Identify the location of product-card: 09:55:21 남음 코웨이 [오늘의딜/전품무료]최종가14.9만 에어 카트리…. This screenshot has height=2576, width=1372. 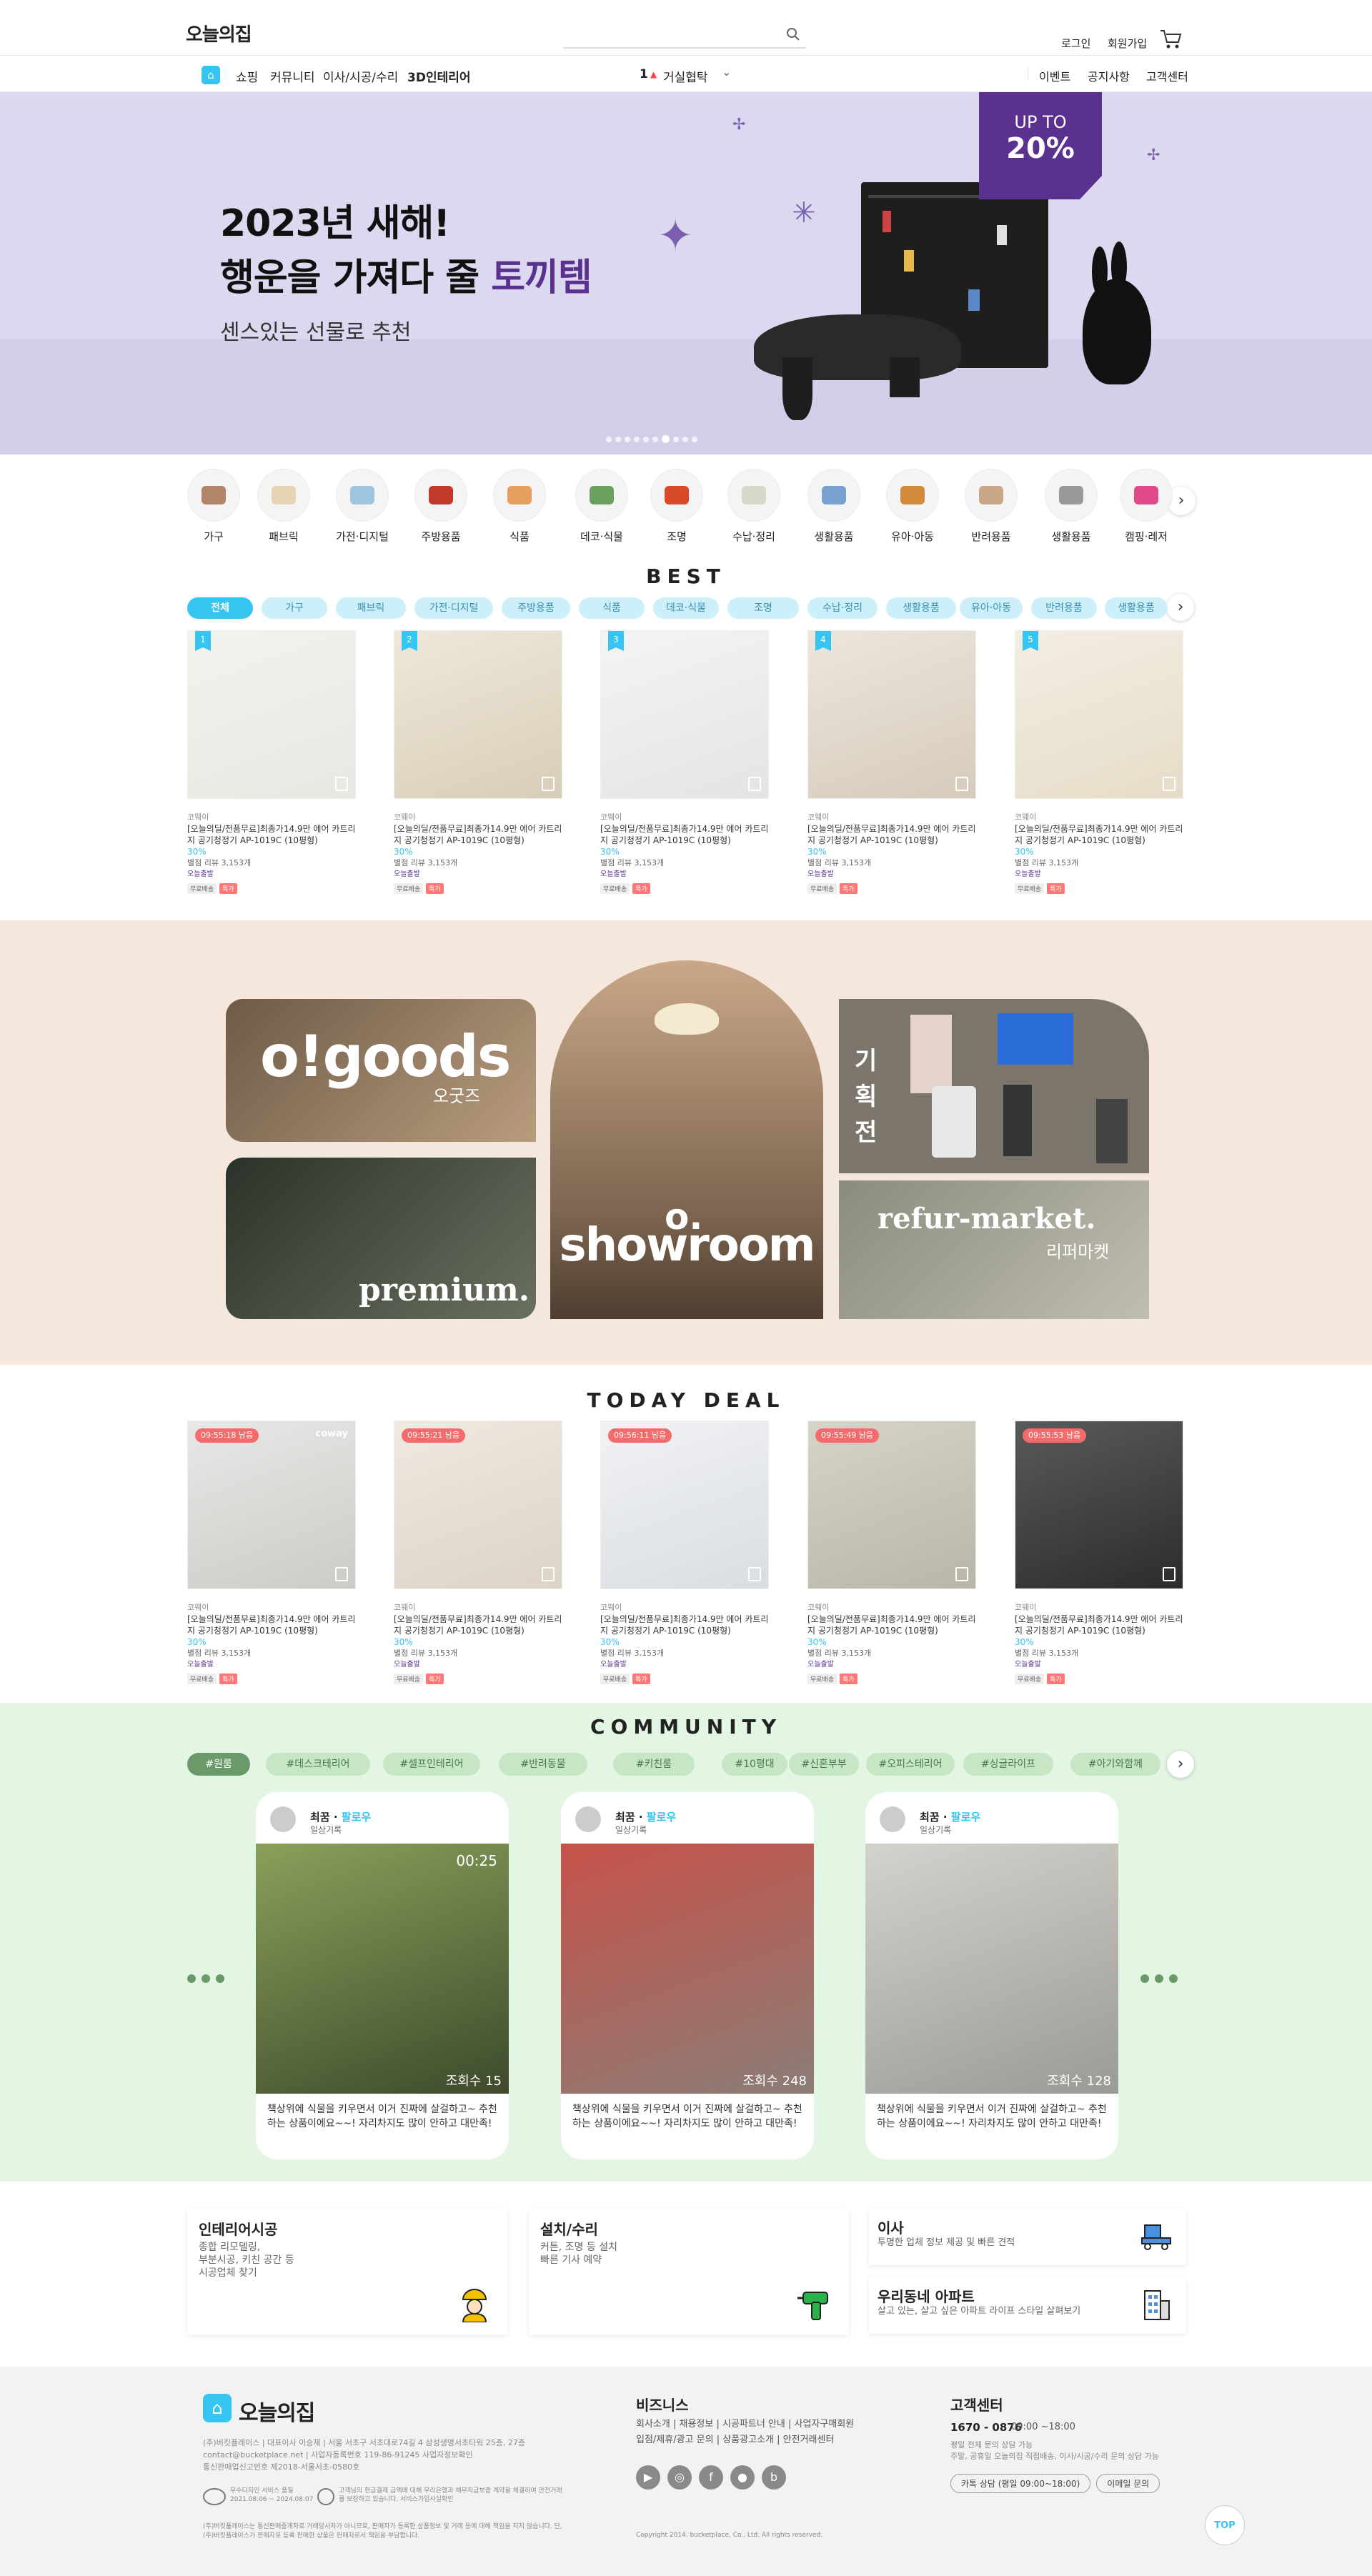
(478, 1552).